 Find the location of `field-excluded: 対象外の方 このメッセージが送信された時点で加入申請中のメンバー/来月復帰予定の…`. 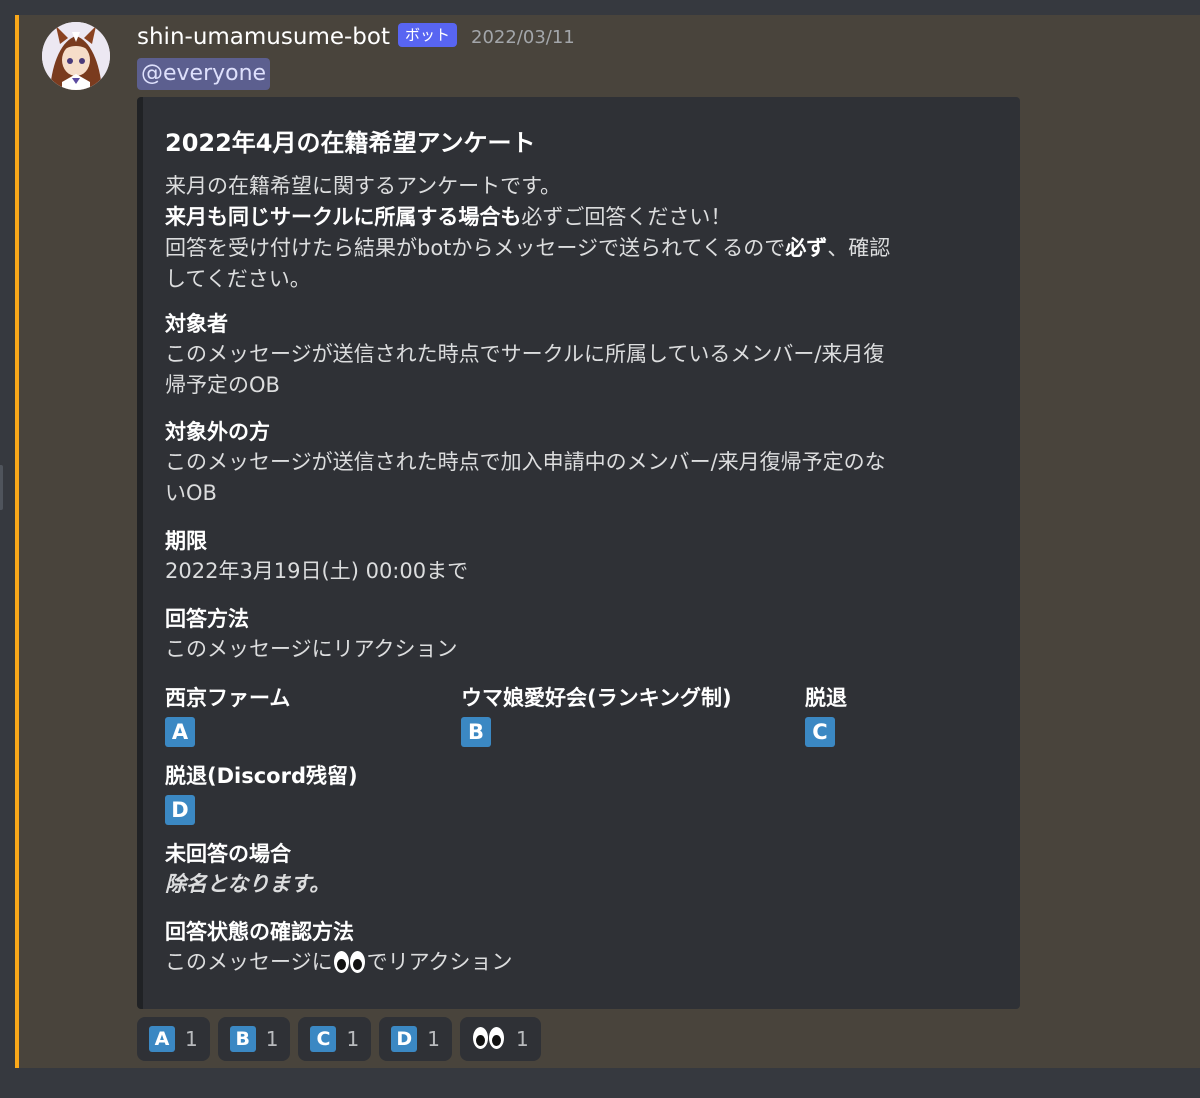

field-excluded: 対象外の方 このメッセージが送信された時点で加入申請中のメンバー/来月復帰予定の… is located at coordinates (525, 463).